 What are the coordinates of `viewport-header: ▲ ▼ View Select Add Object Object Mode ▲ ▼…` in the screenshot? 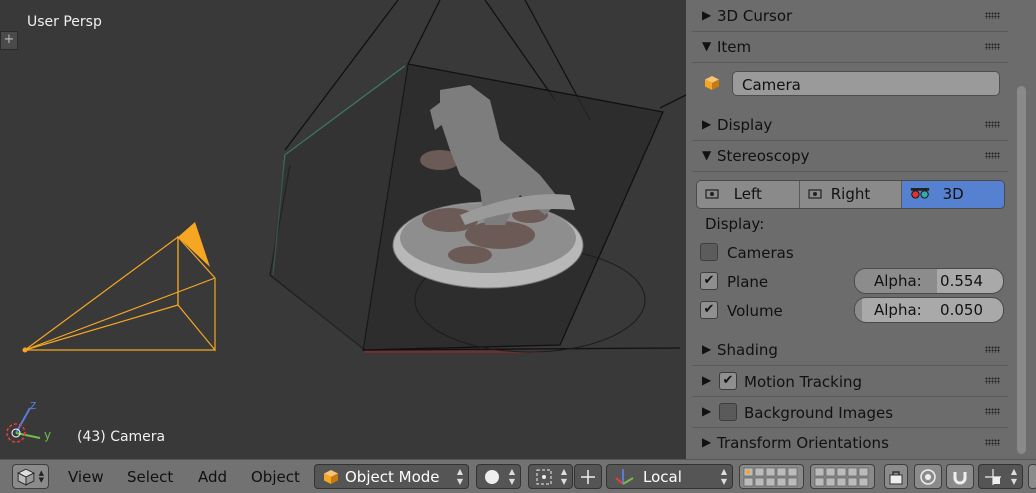 It's located at (518, 476).